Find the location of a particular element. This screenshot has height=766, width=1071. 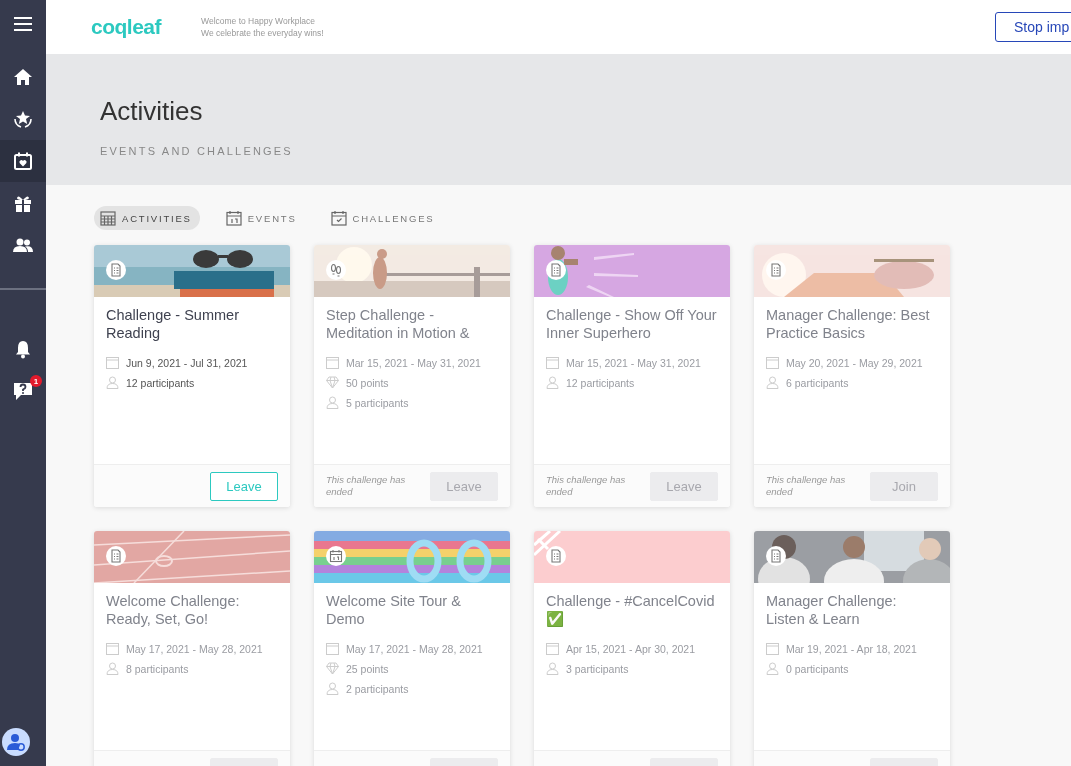

card-title: Challenge - Show Off Your Inner Superhero is located at coordinates (632, 324).